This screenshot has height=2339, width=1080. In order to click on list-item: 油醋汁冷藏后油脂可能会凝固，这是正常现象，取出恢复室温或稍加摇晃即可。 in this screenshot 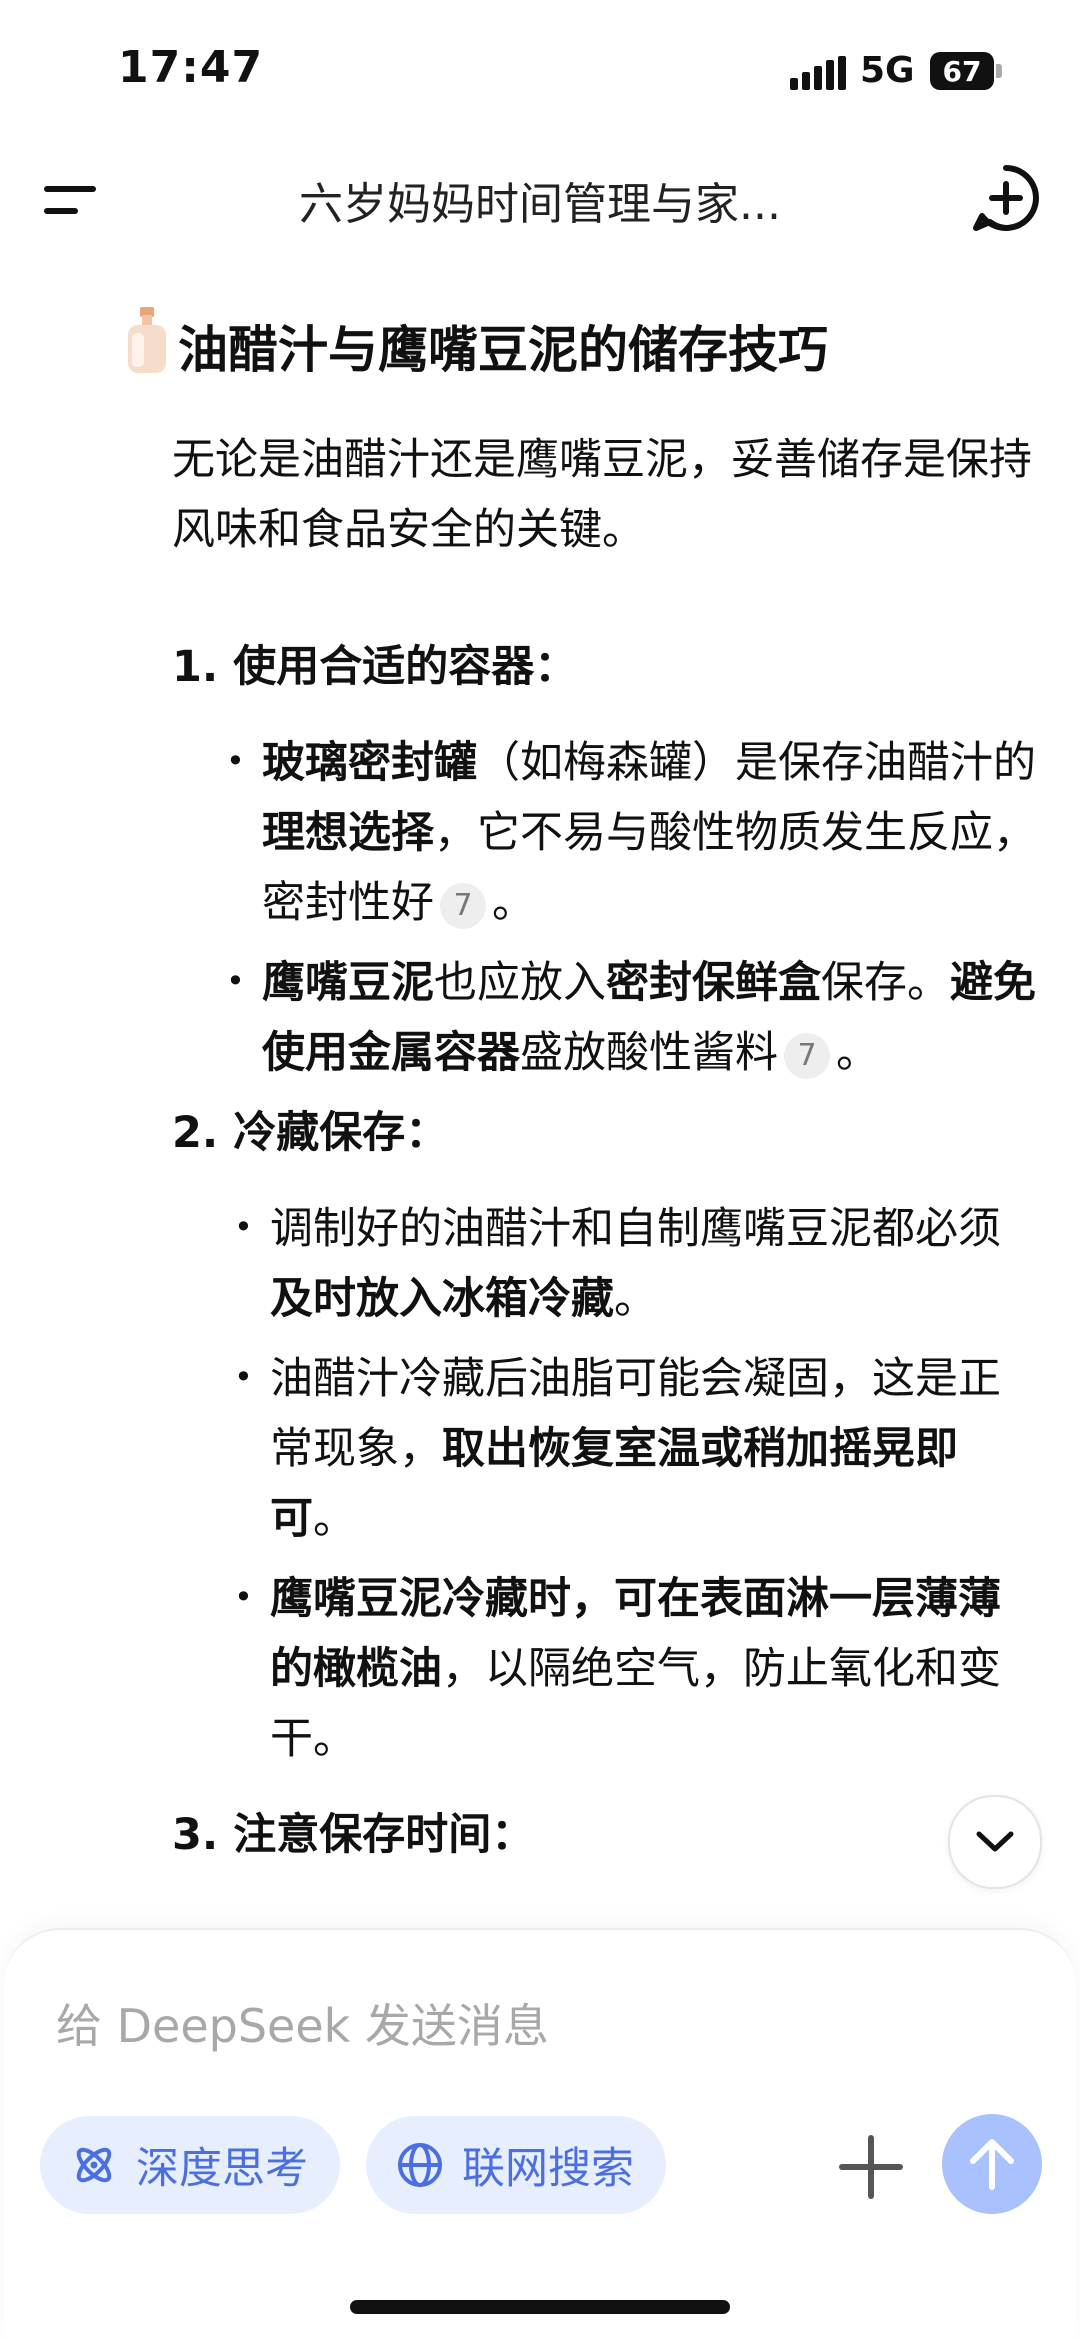, I will do `click(650, 1449)`.